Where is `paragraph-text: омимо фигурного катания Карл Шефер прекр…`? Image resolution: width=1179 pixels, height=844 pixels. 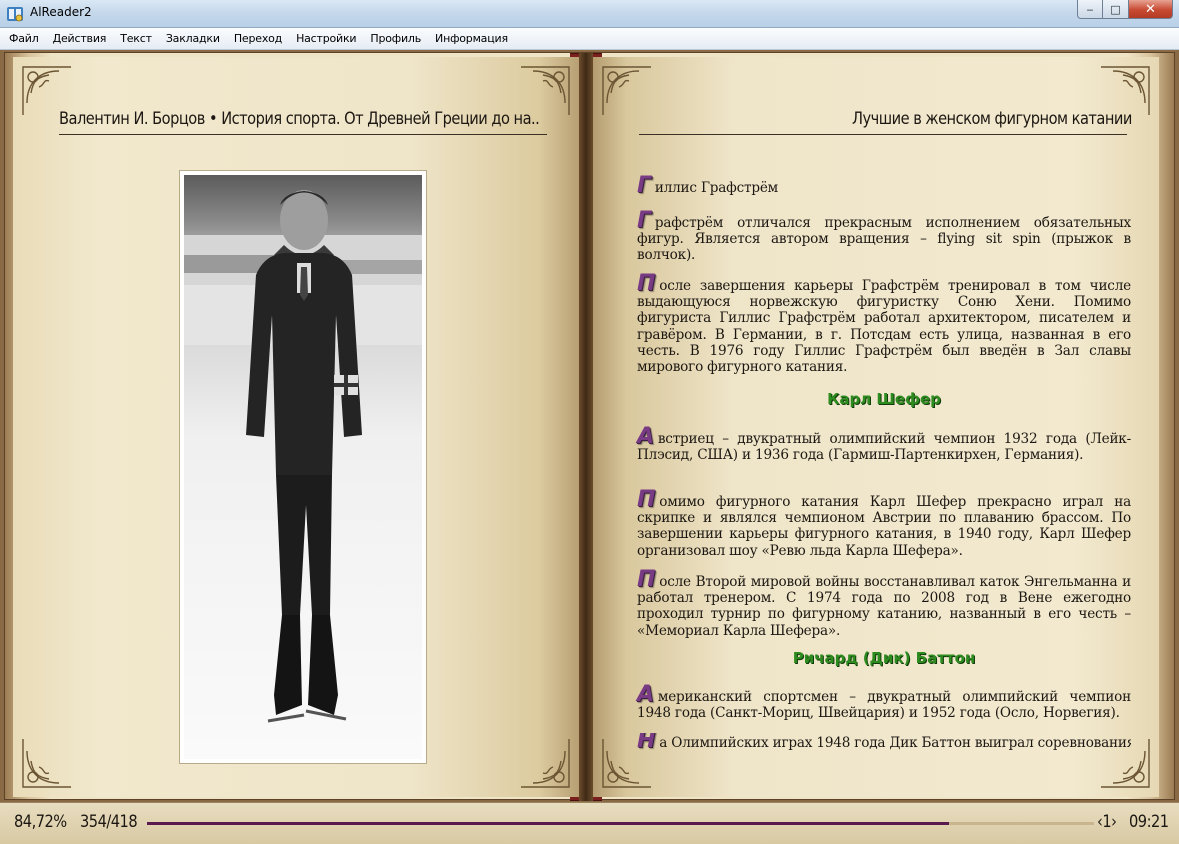
paragraph-text: омимо фигурного катания Карл Шефер прекр… is located at coordinates (884, 526).